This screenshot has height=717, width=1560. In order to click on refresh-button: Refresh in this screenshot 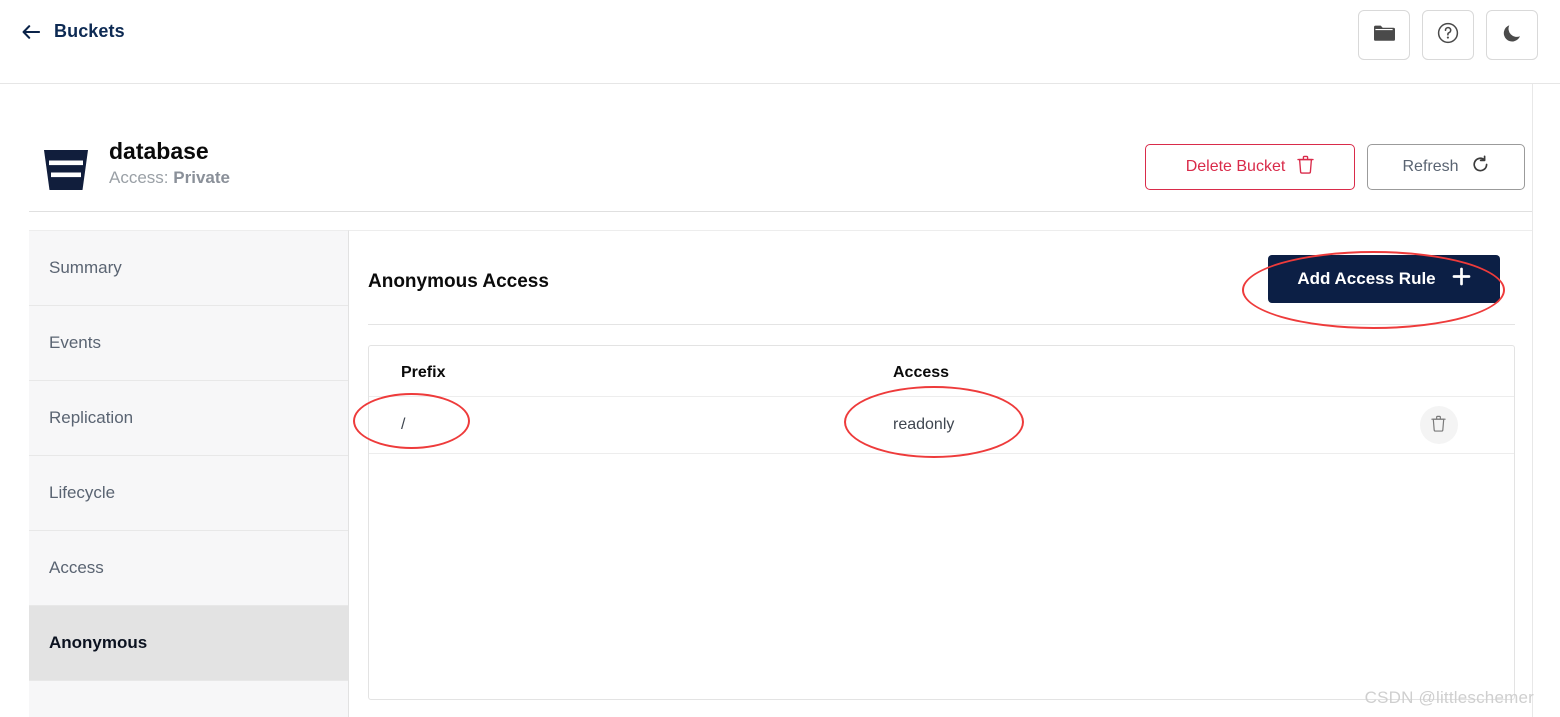, I will do `click(1446, 167)`.